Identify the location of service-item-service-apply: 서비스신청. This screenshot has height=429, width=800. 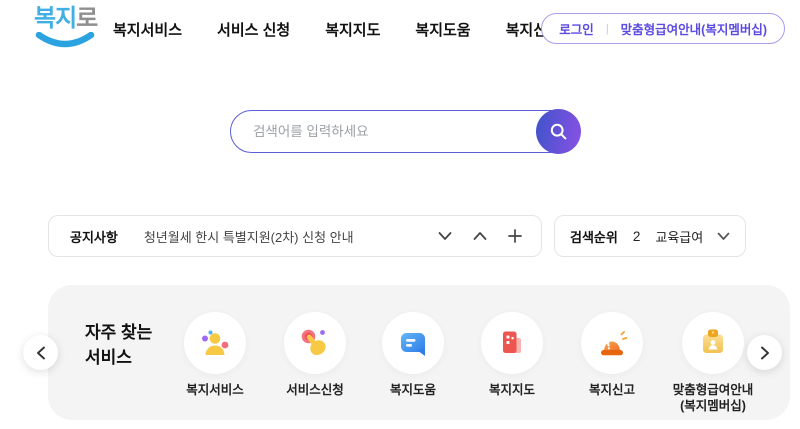
(315, 355).